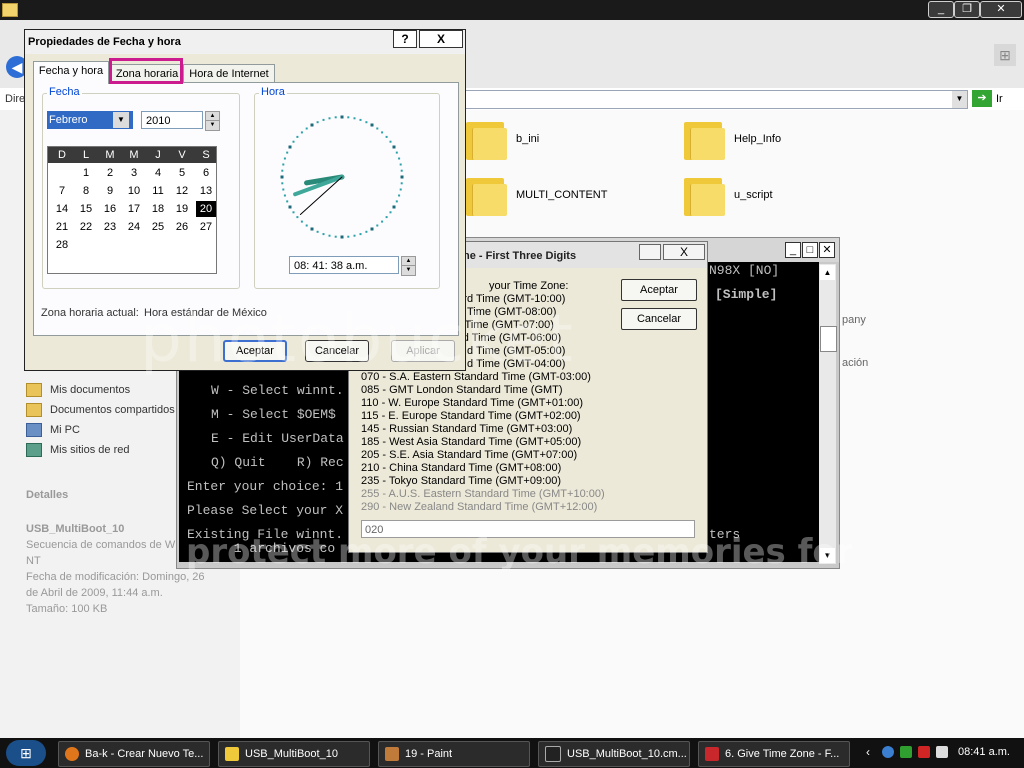 The image size is (1024, 768). Describe the element at coordinates (527, 139) in the screenshot. I see `folder-name: b_ini` at that location.